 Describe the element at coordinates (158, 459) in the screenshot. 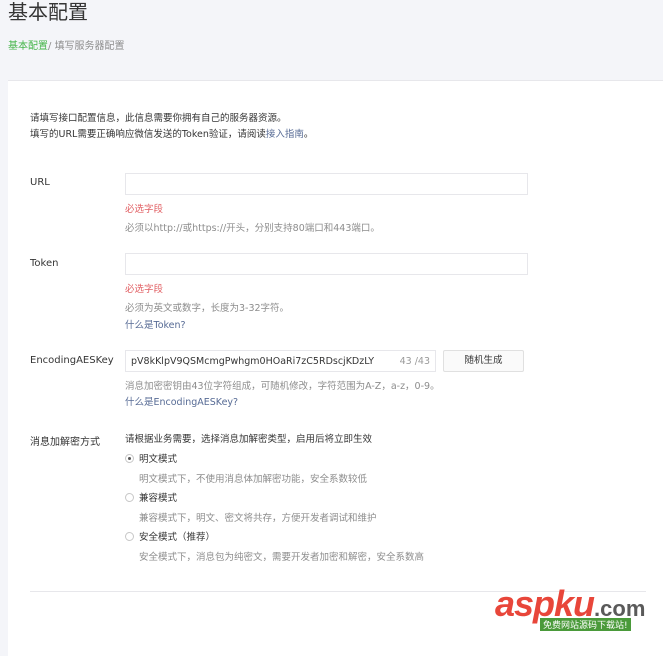

I see `radio-plain-mode-label: 明文模式` at that location.